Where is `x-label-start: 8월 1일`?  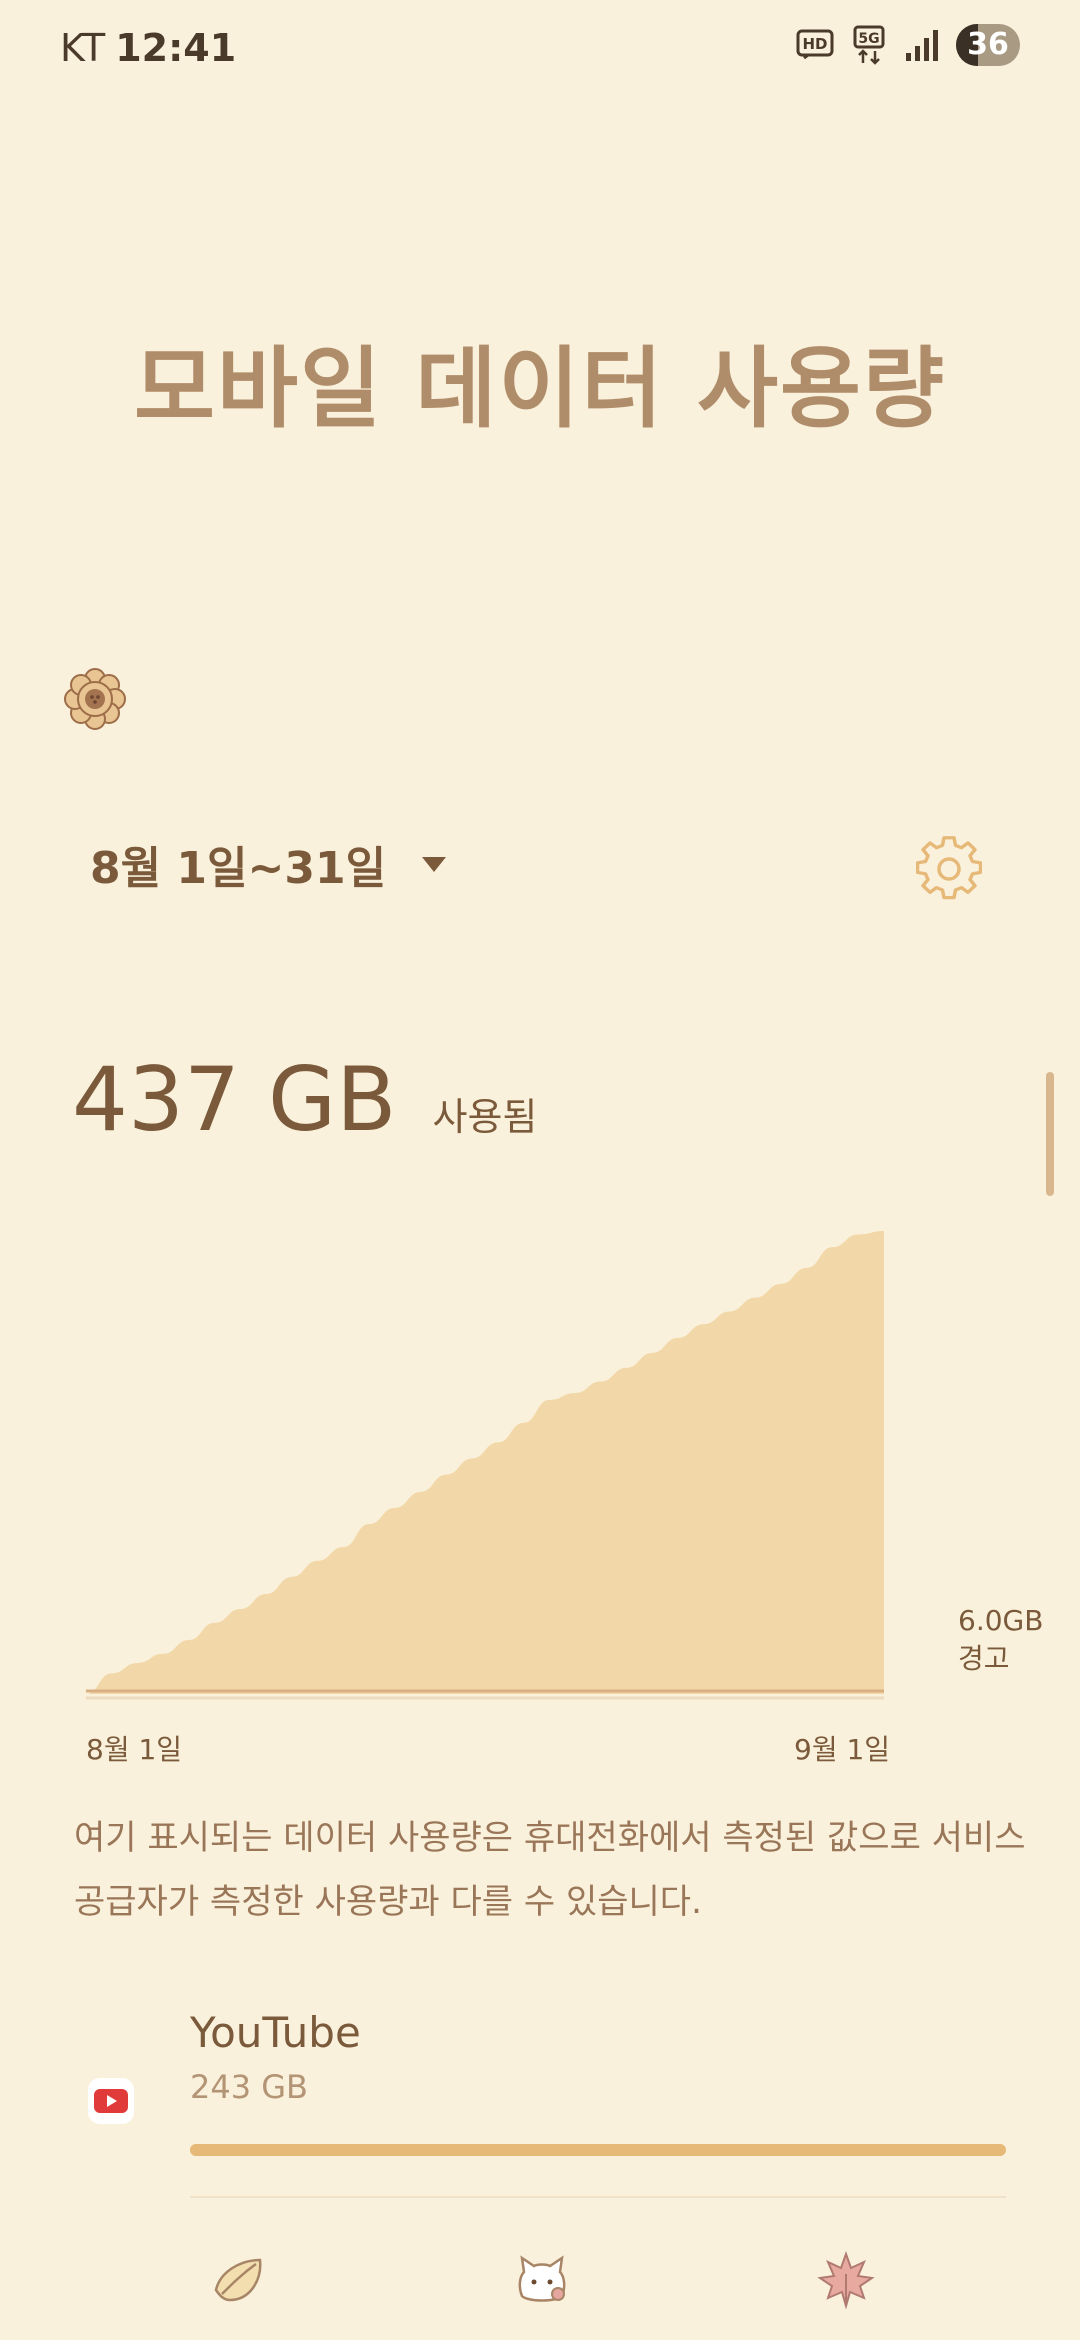 x-label-start: 8월 1일 is located at coordinates (134, 1749).